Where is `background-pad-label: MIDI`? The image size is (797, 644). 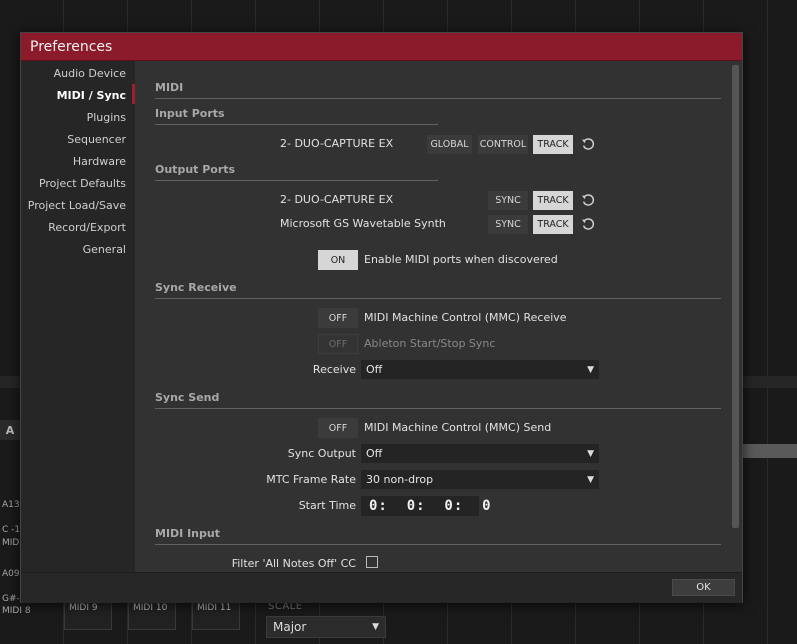
background-pad-label: MIDI is located at coordinates (12, 543).